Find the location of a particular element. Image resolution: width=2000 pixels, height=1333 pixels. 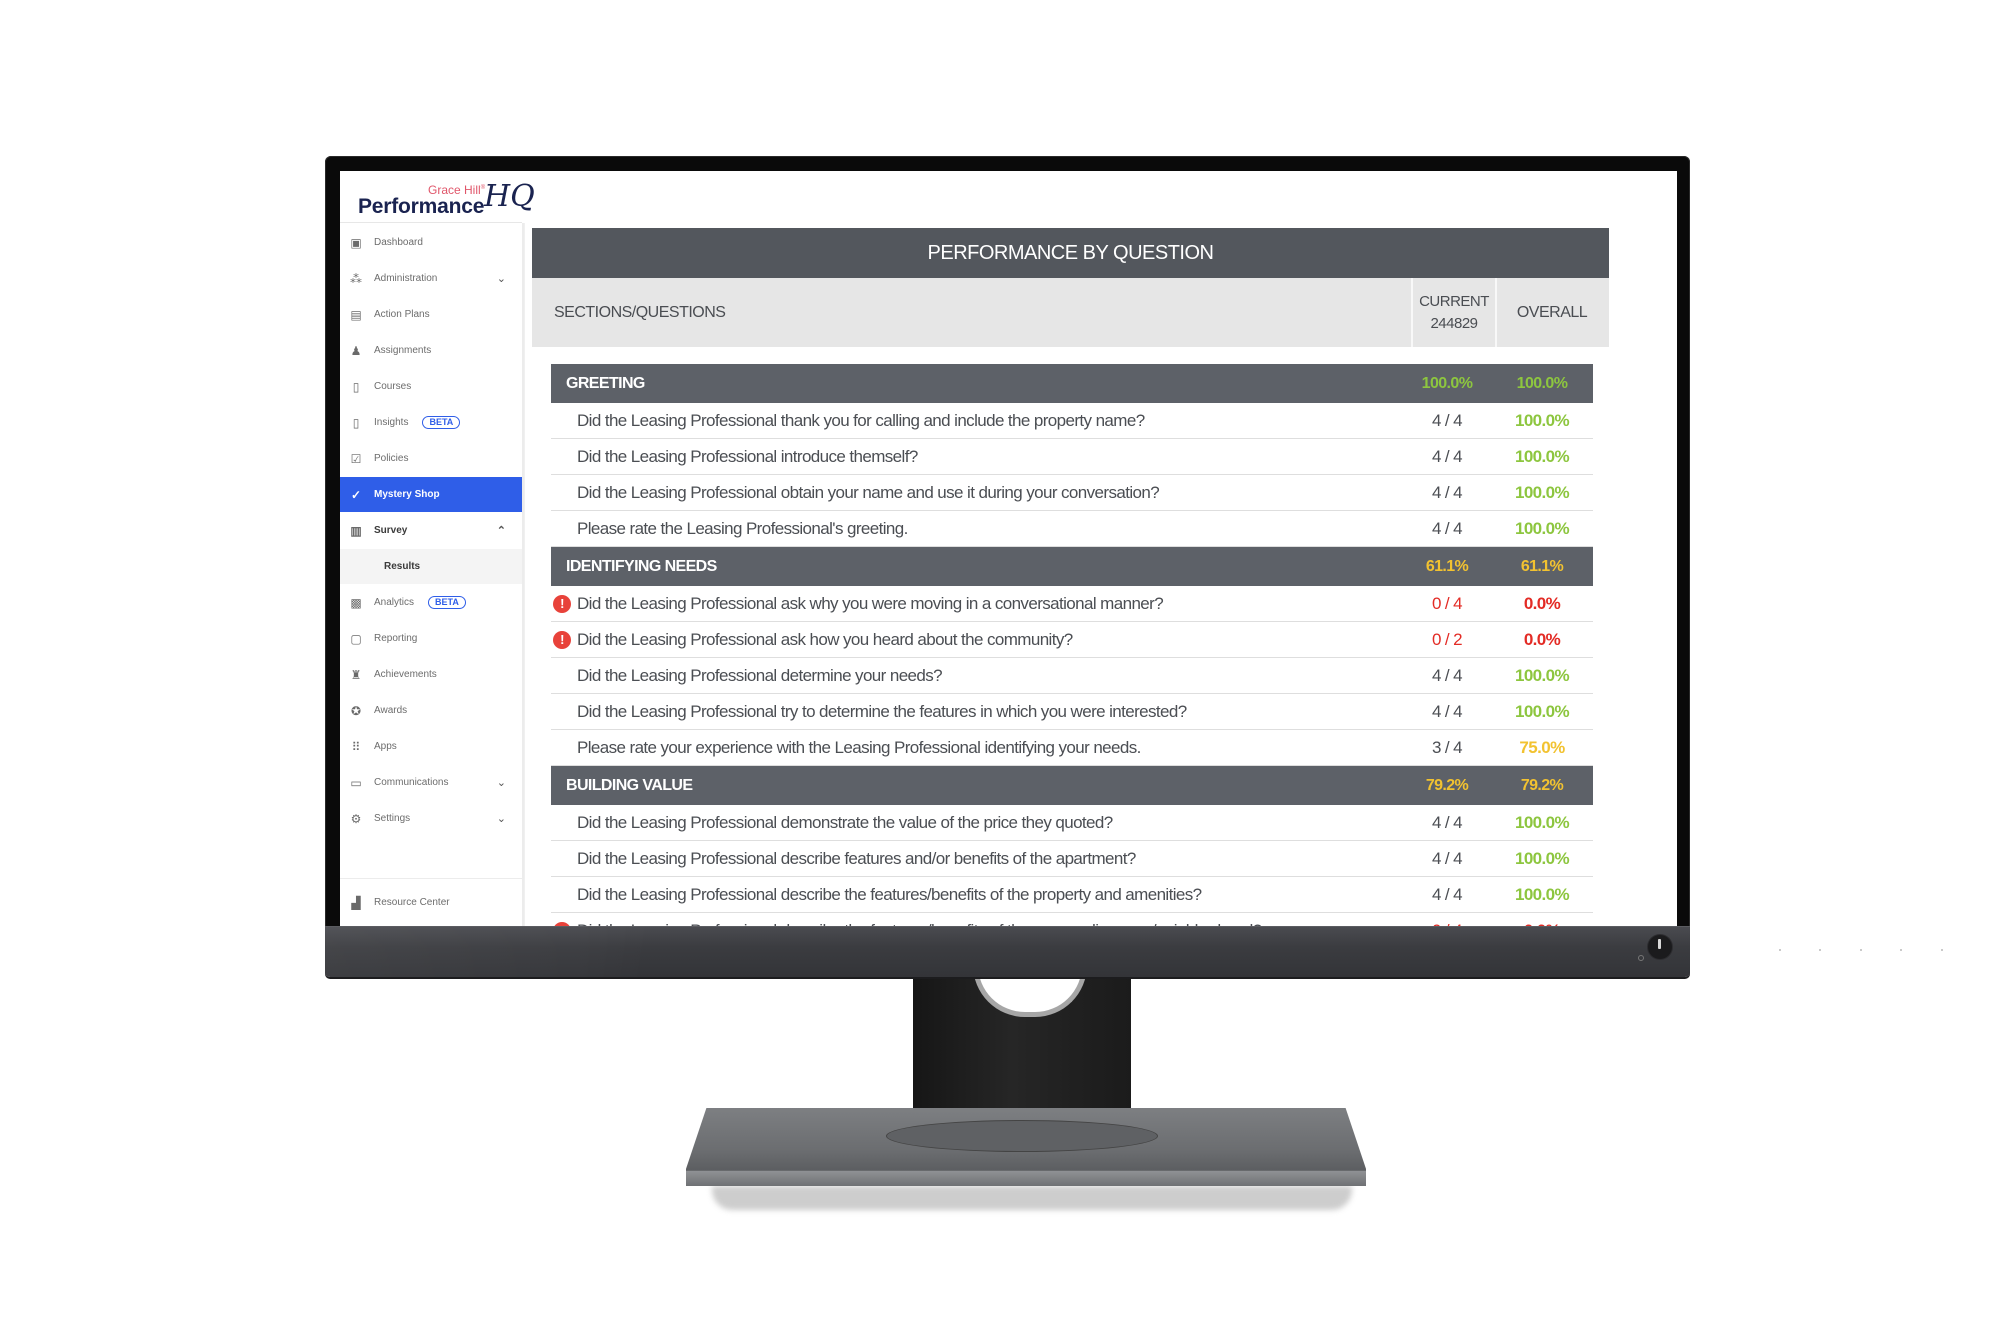

sidebar-item-analytics: ▩ Analytics BETA is located at coordinates (431, 602).